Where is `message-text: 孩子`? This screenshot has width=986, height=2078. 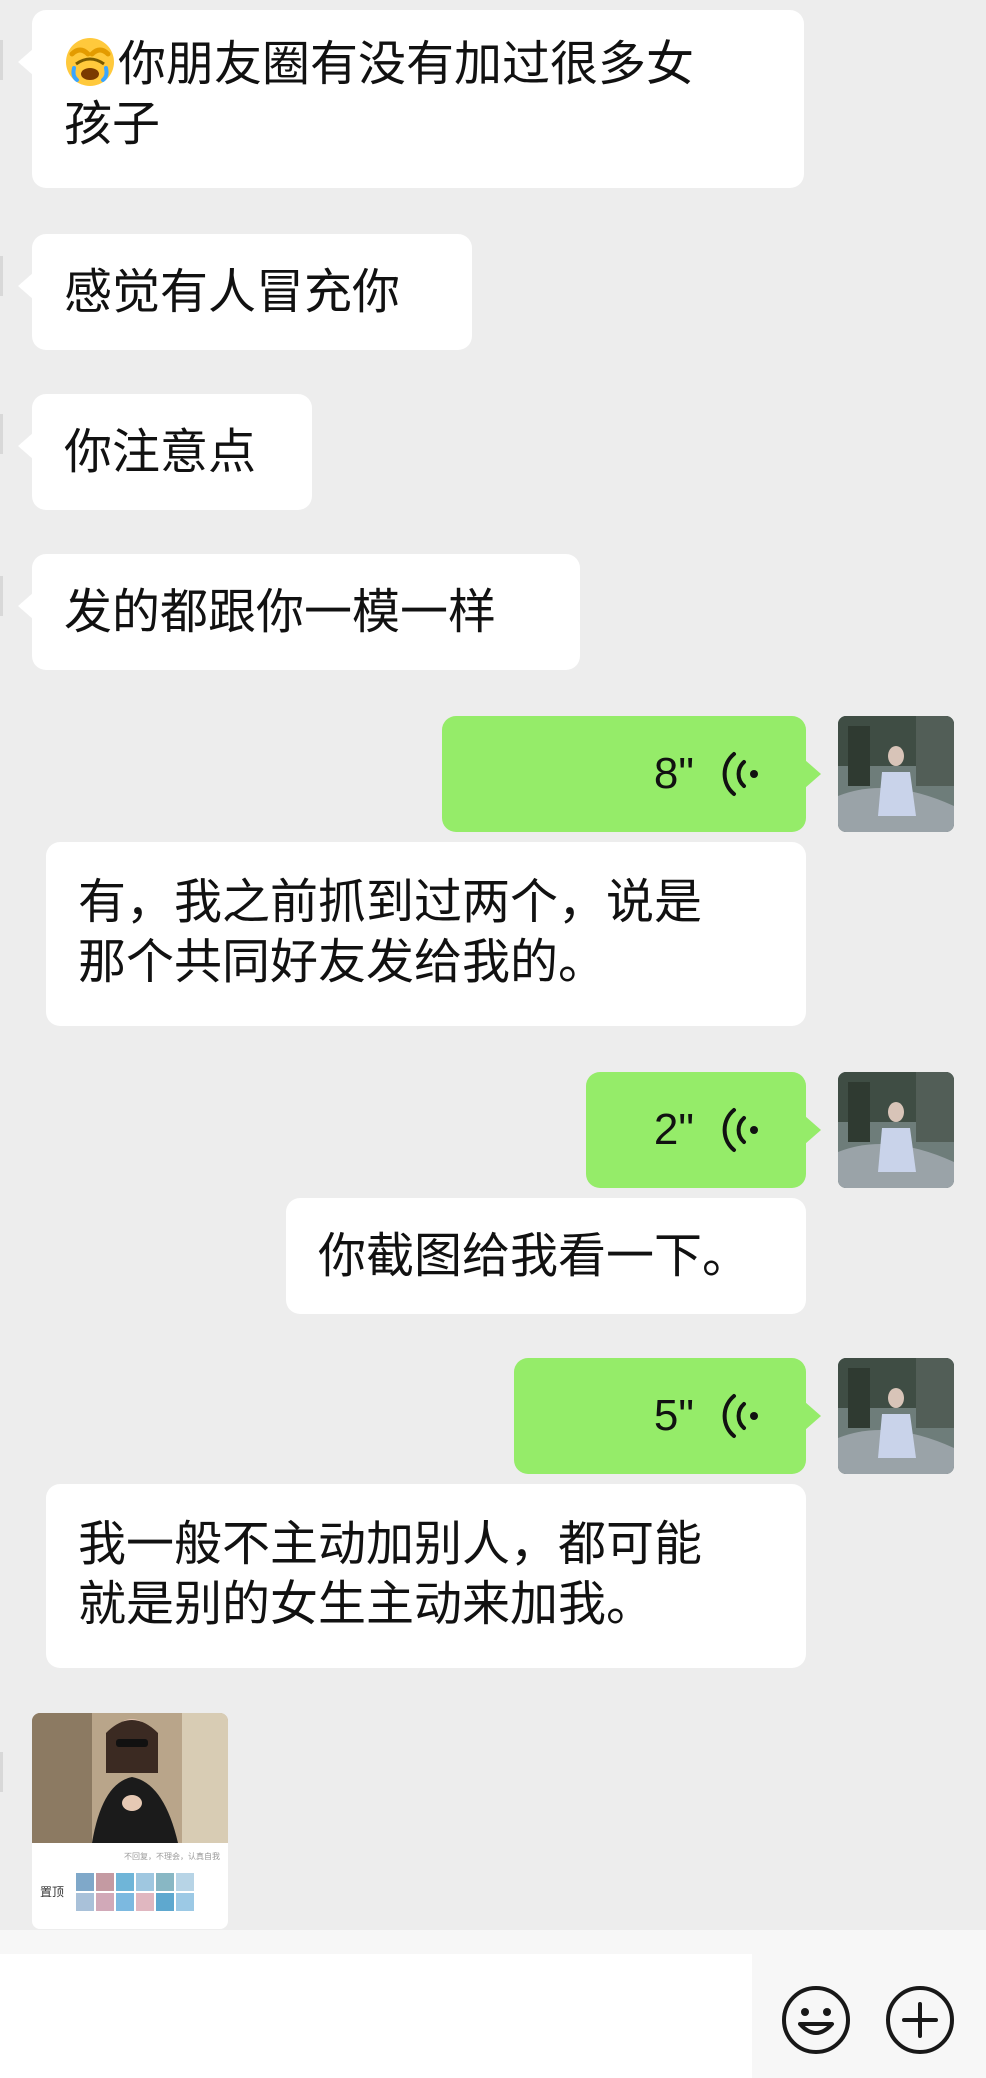 message-text: 孩子 is located at coordinates (112, 124).